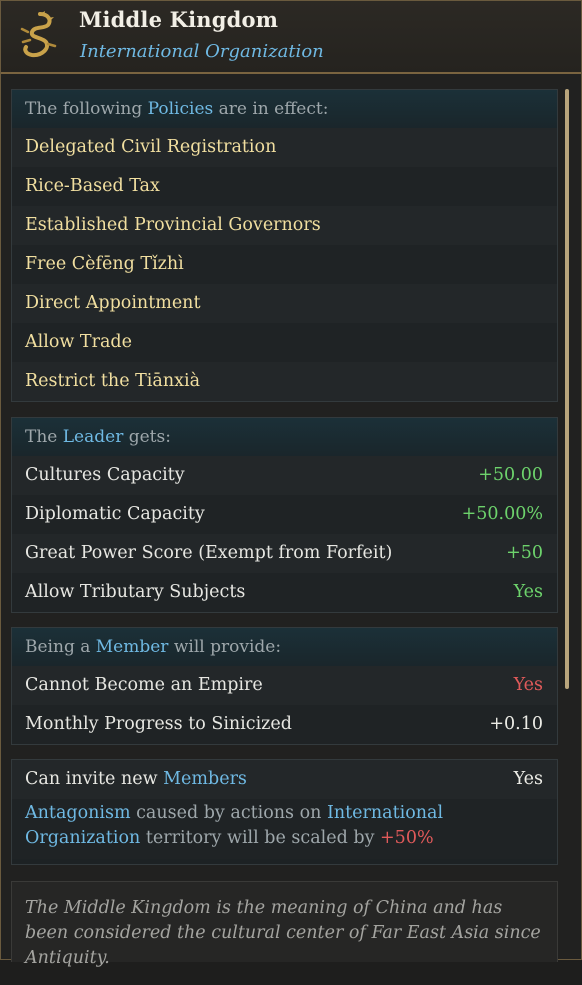 This screenshot has width=582, height=985. Describe the element at coordinates (105, 475) in the screenshot. I see `bonus-label: Cultures Capacity` at that location.